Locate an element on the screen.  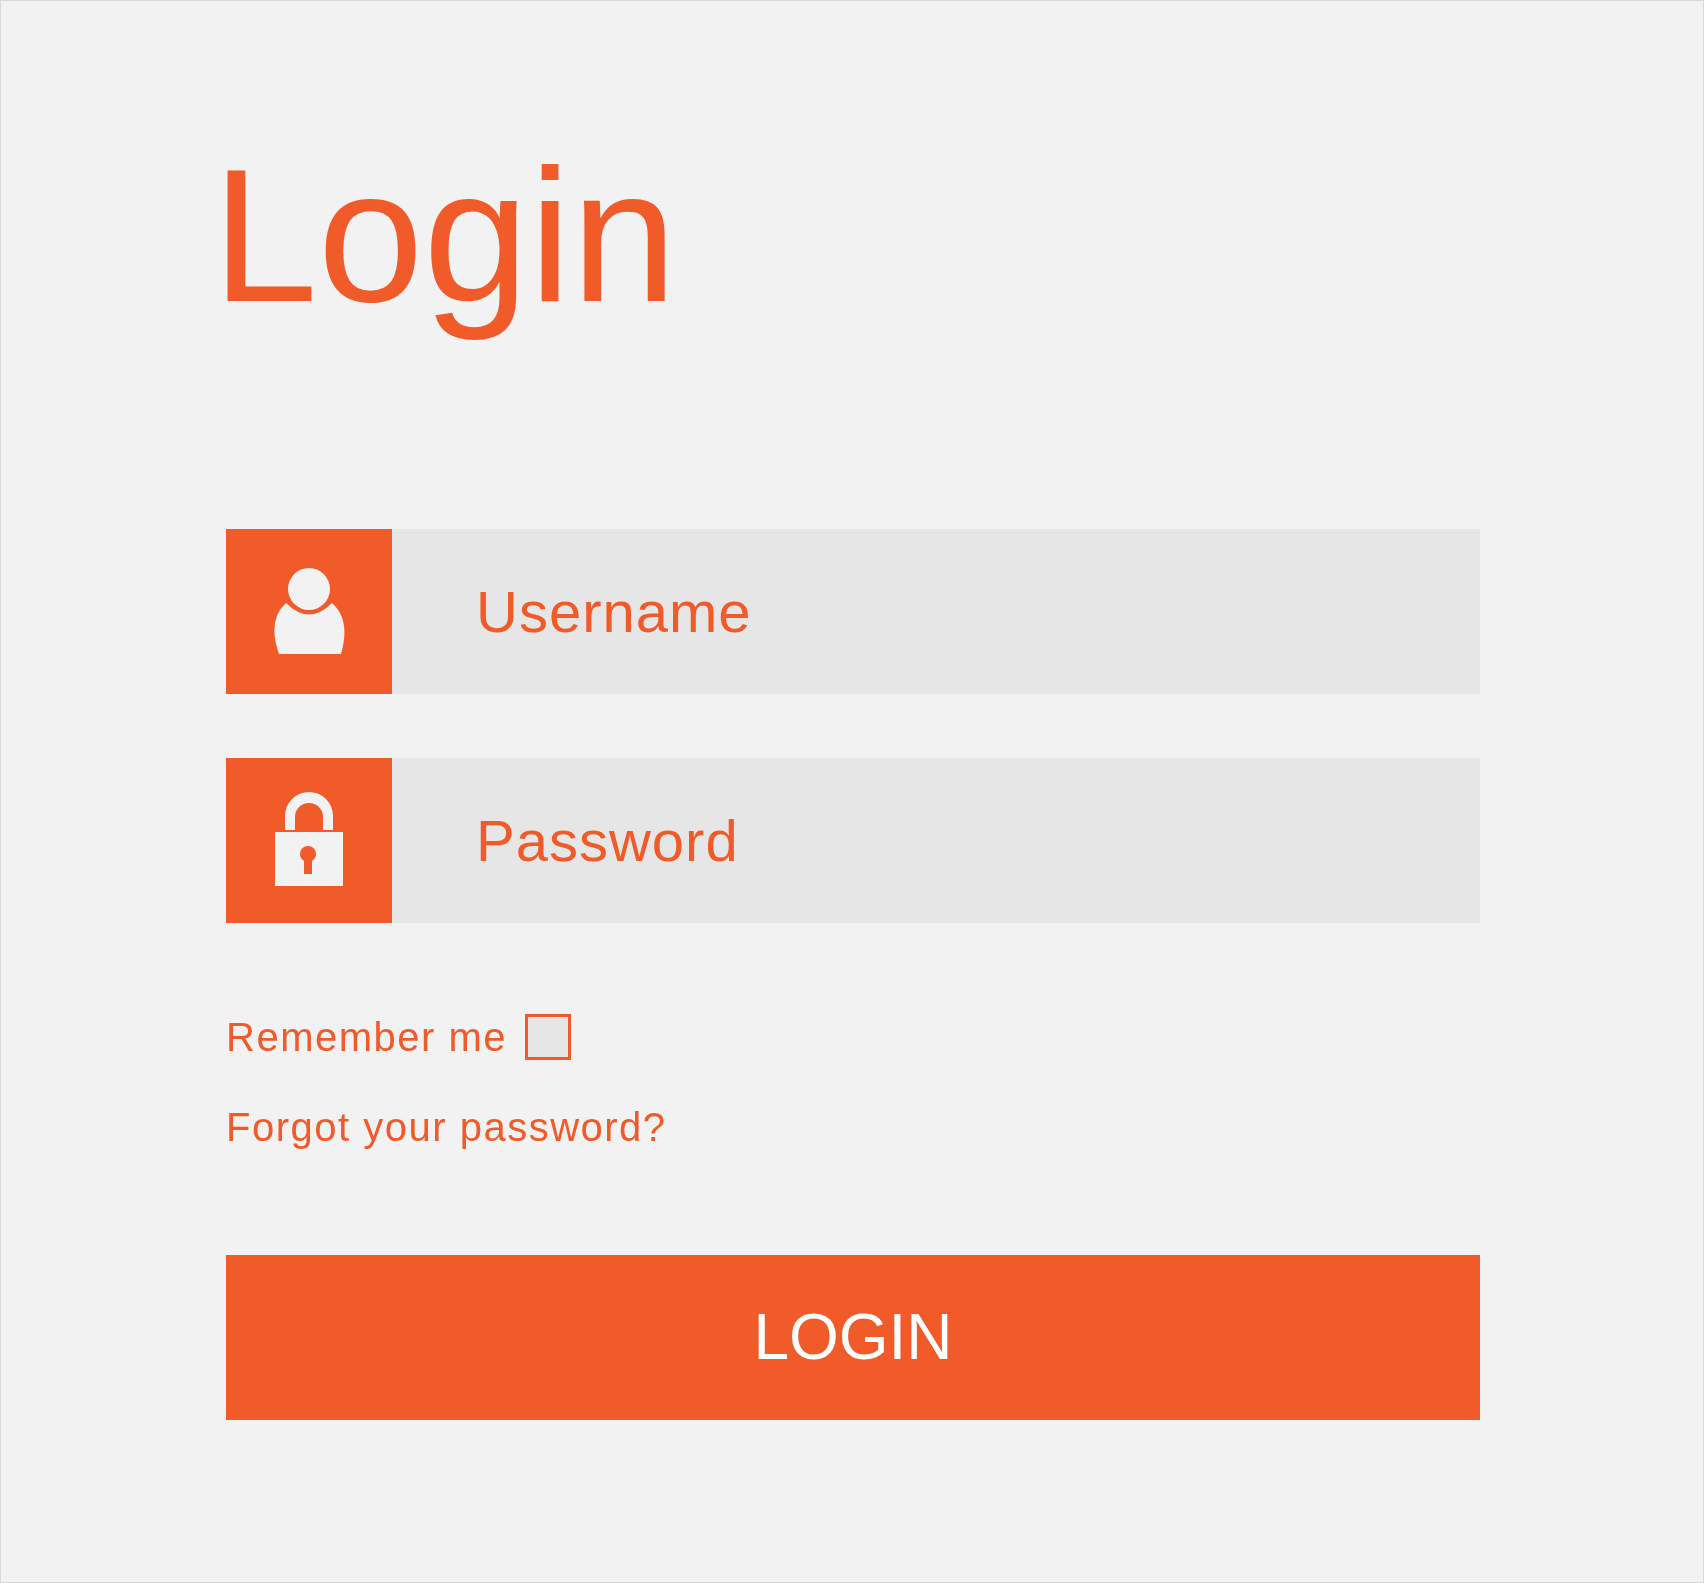
user-icon is located at coordinates (309, 611).